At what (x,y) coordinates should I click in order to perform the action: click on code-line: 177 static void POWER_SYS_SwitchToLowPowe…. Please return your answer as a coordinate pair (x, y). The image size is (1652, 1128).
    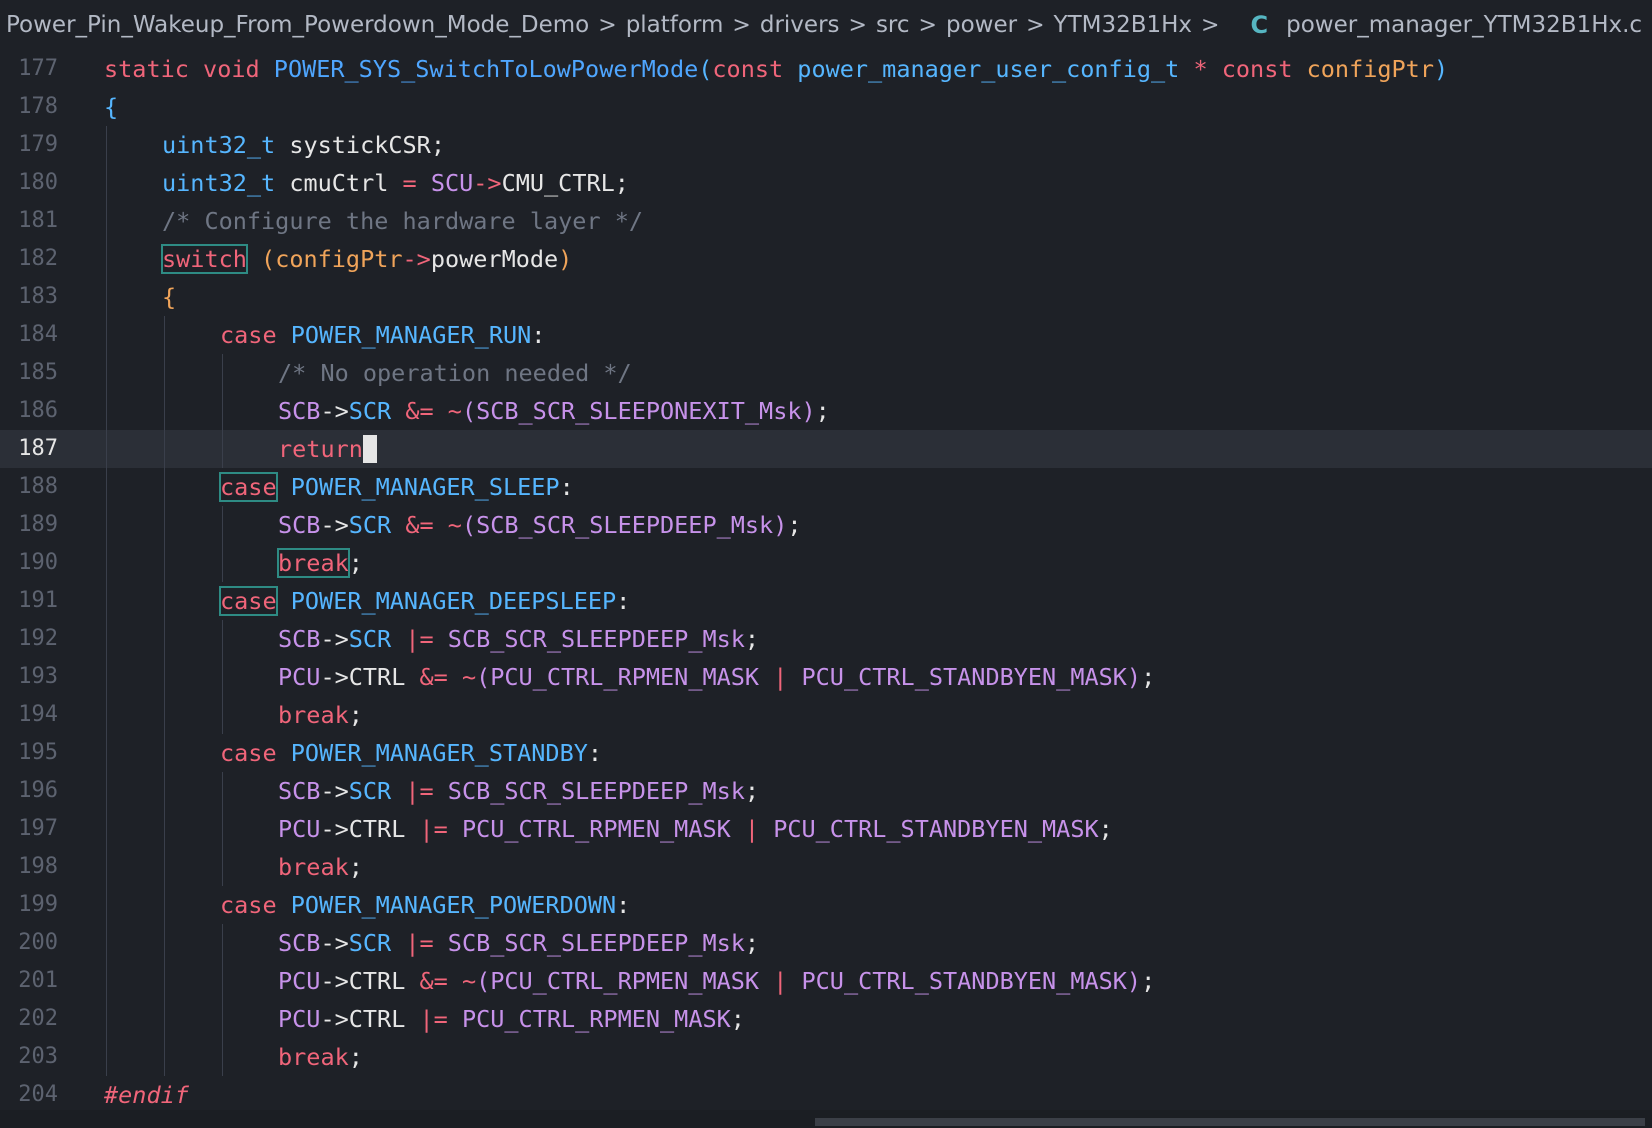
    Looking at the image, I should click on (826, 69).